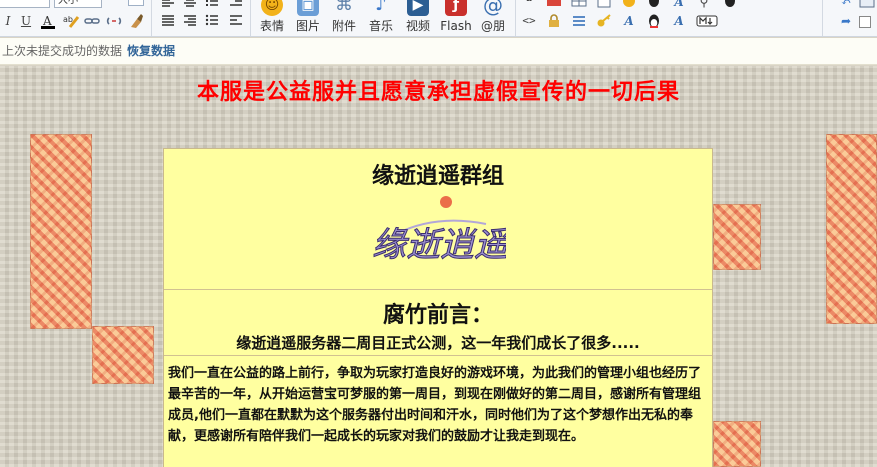  Describe the element at coordinates (438, 92) in the screenshot. I see `disclaimer-headline: 本服是公益服并且愿意承担虚假宣传的一切后果` at that location.